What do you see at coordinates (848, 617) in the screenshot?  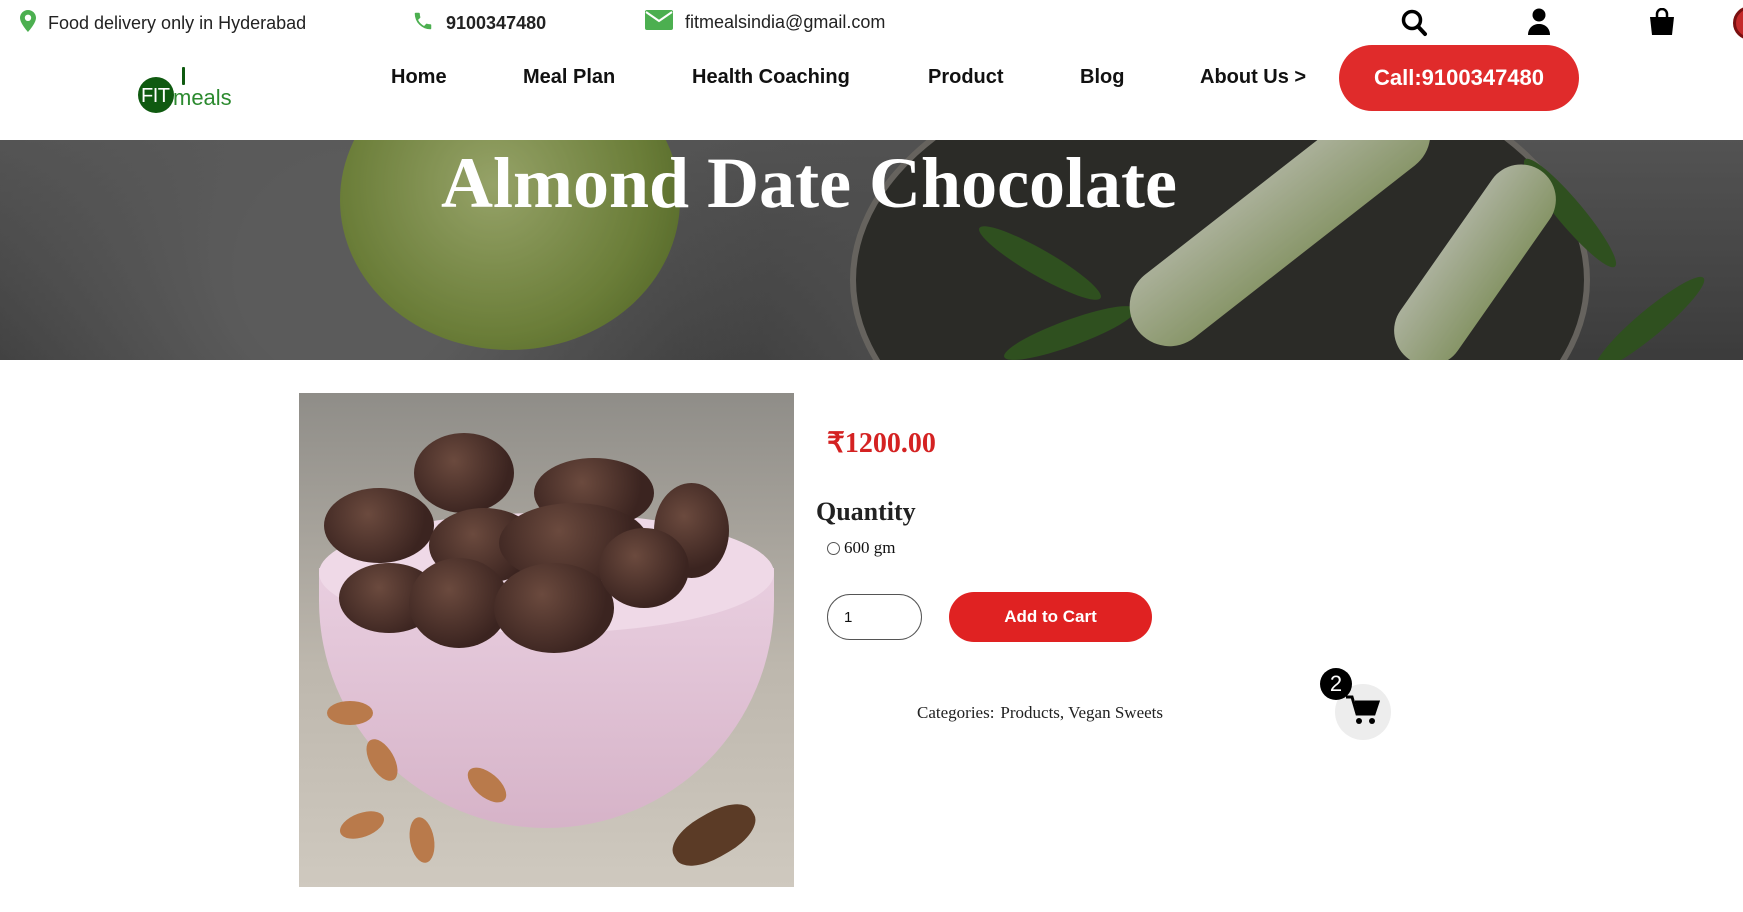 I see `quantity-value: 1` at bounding box center [848, 617].